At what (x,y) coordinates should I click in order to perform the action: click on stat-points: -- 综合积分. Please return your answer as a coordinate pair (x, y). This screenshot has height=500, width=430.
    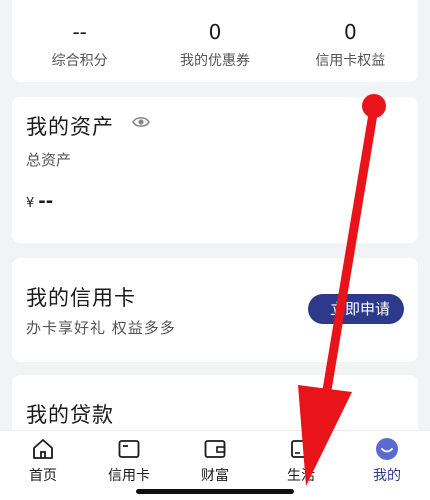
    Looking at the image, I should click on (79, 41).